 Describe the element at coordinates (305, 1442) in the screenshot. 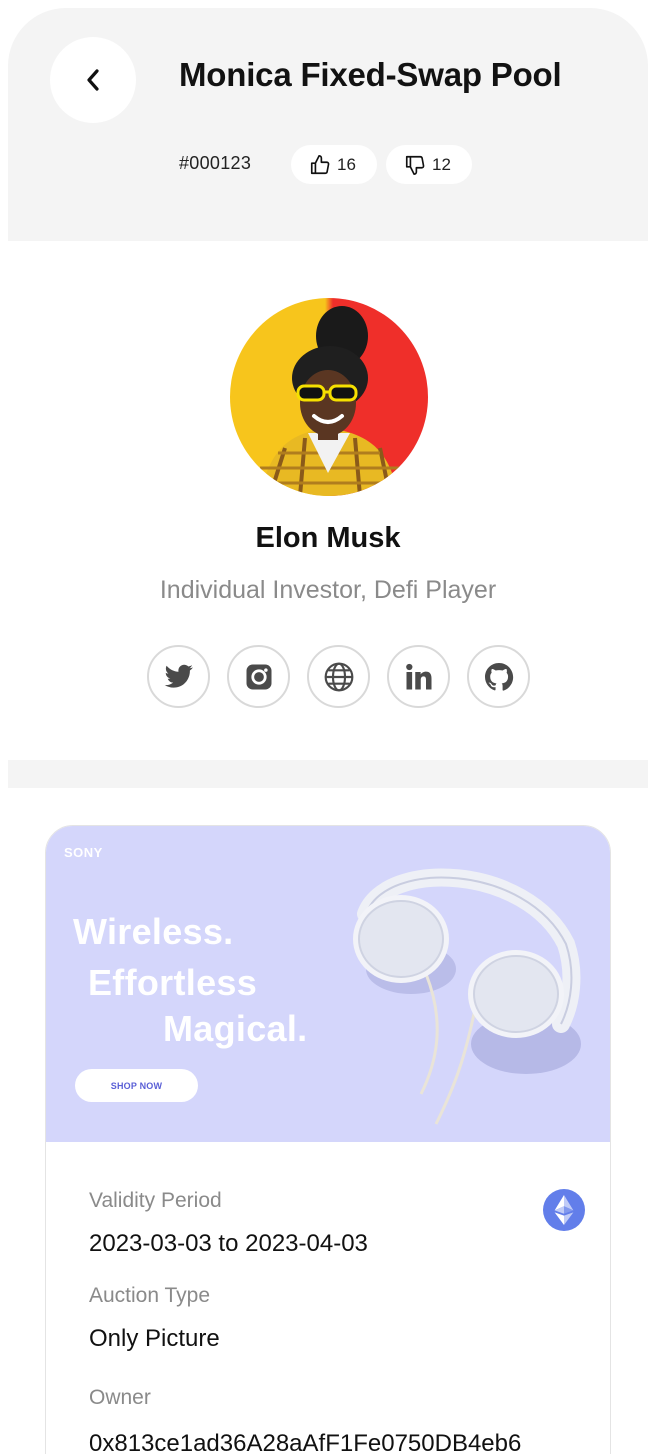

I see `owner-address: 0x813ce1ad36A28aAfF1Fe0750DB4eb6` at that location.